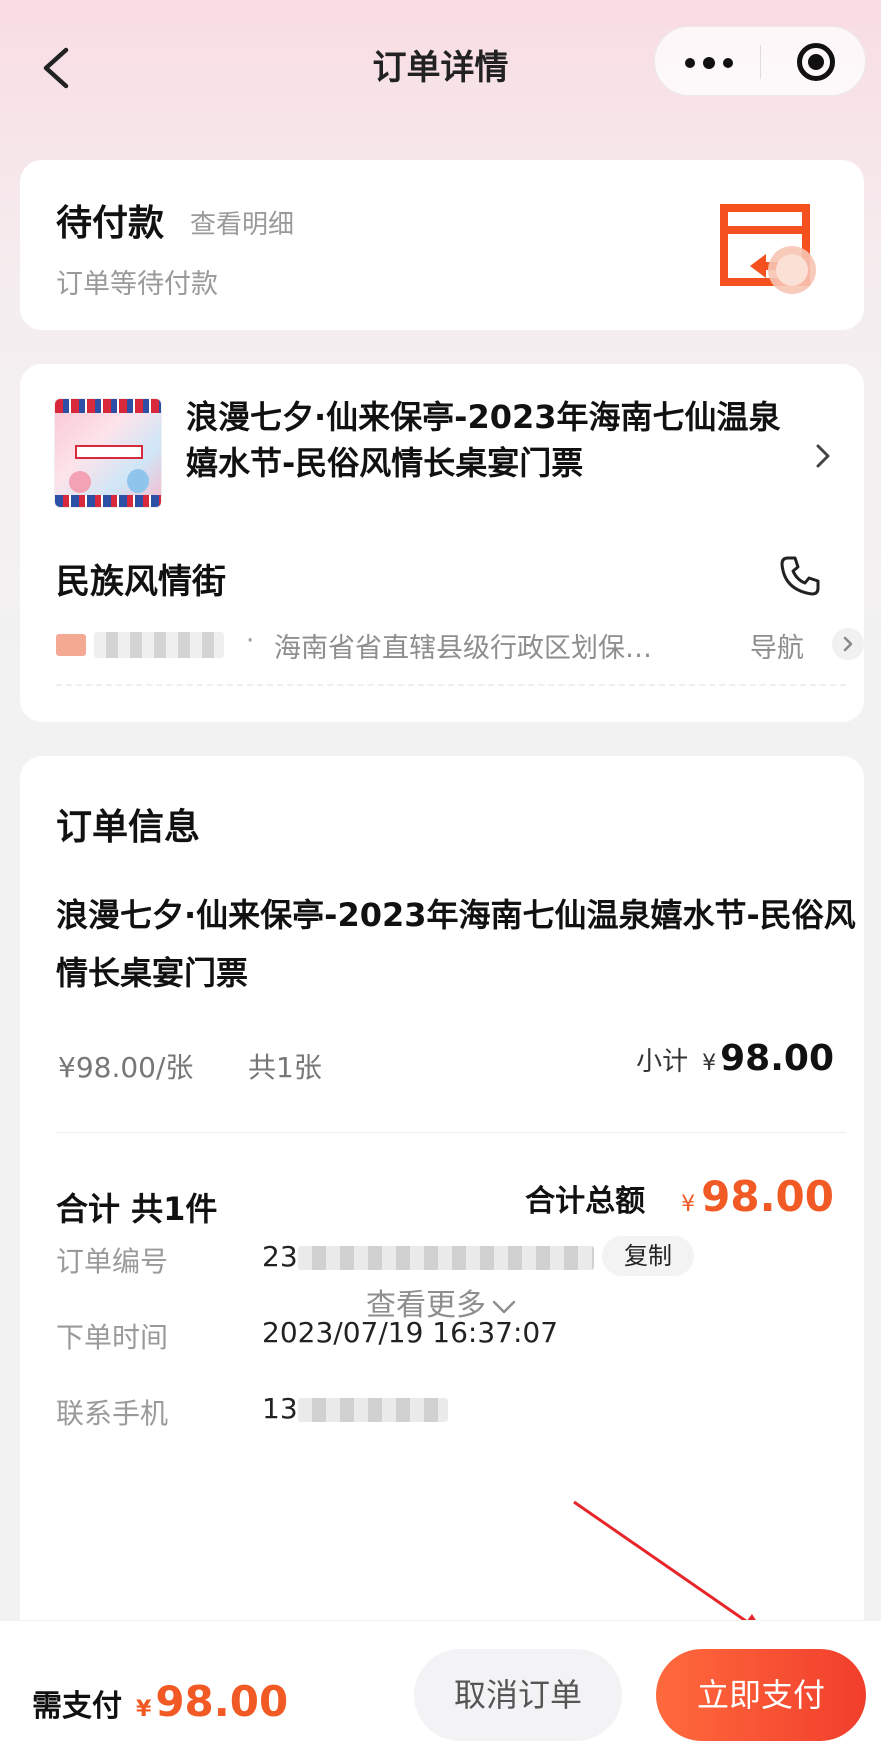  I want to click on order-product-name: 浪漫七夕·仙来保亭-2023年海南七仙温泉嬉水节-民俗风情长桌宴门票, so click(456, 944).